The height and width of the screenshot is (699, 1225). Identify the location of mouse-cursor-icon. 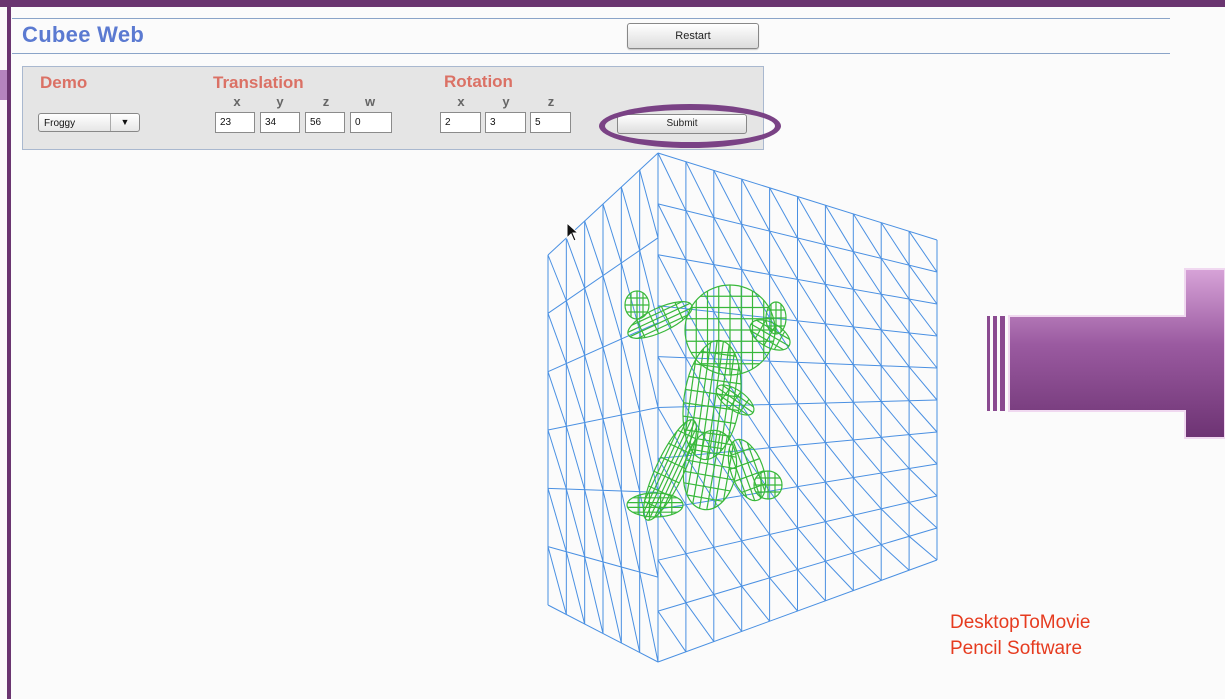
(573, 232).